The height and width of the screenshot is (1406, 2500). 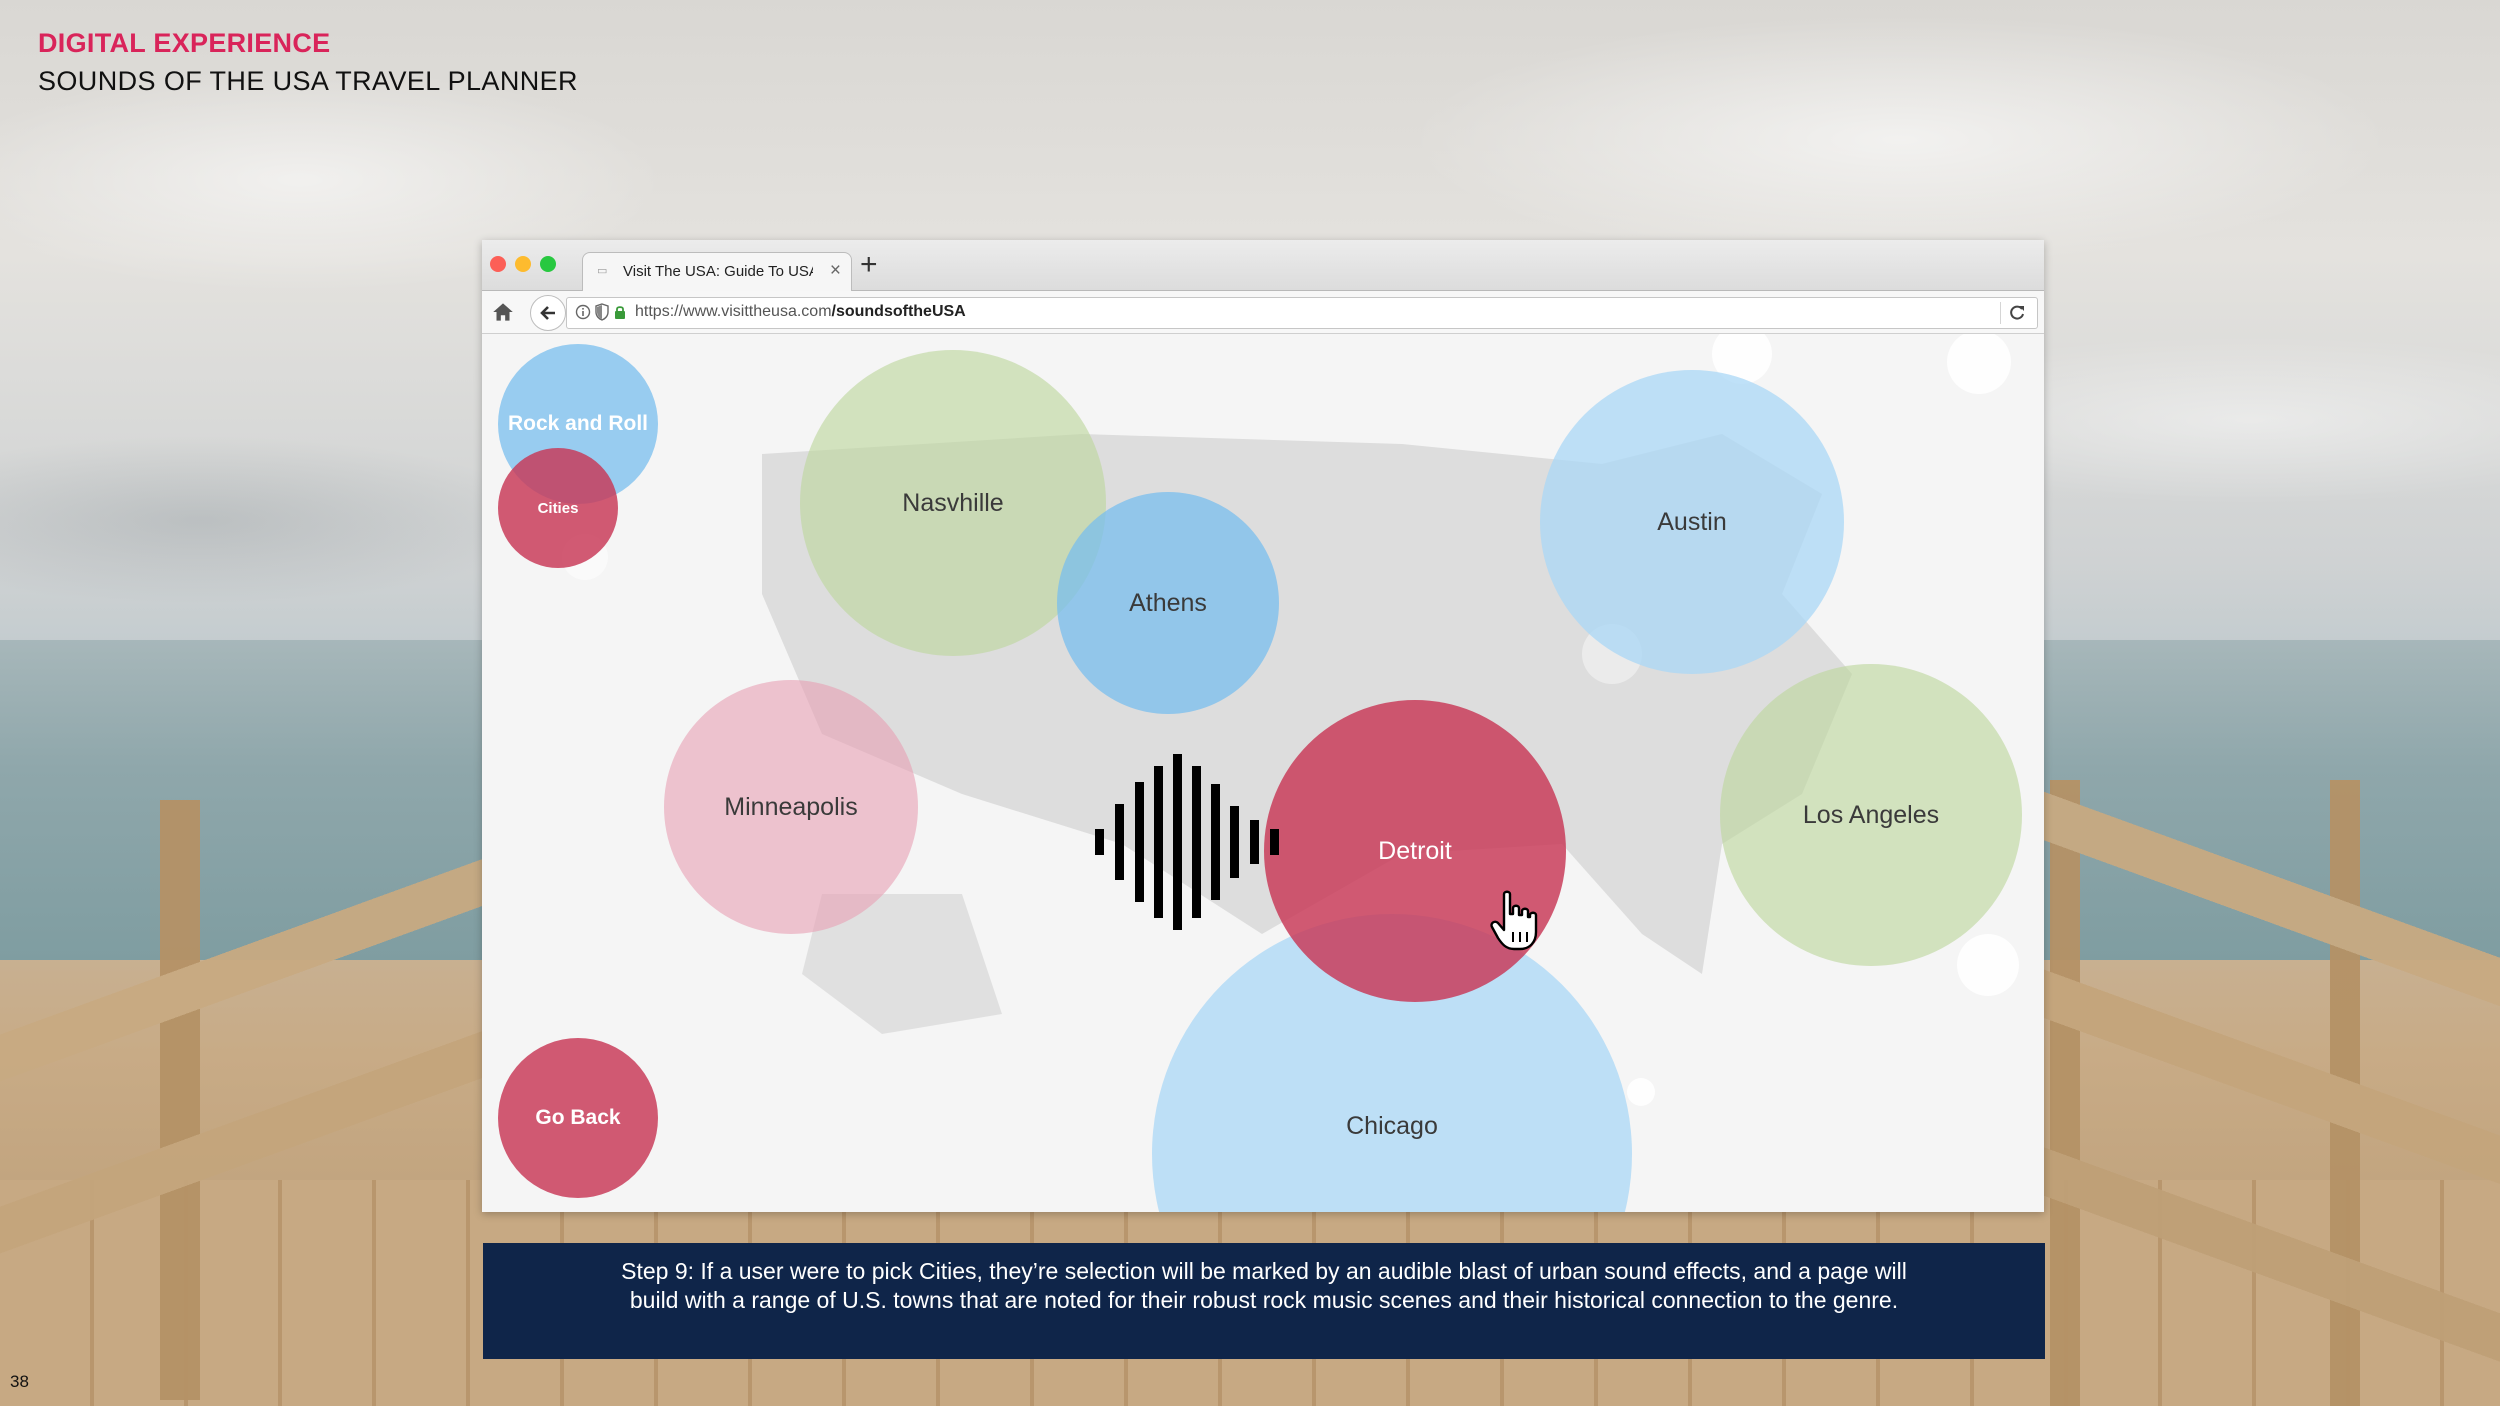 I want to click on new-tab-button: +, so click(x=869, y=265).